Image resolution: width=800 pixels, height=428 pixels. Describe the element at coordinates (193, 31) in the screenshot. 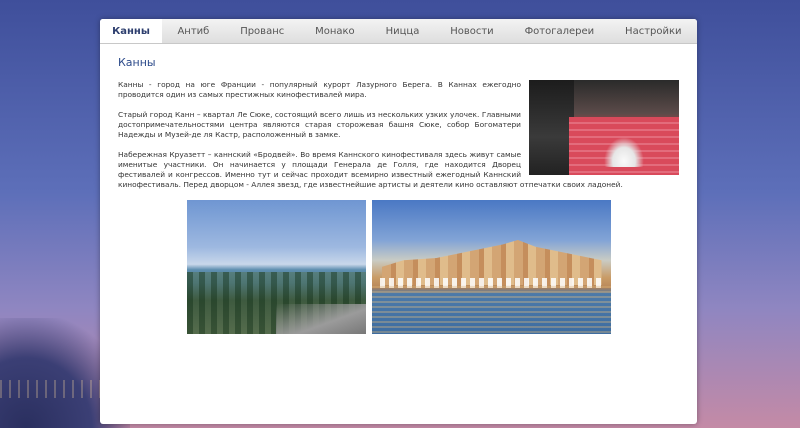

I see `nav-tab-antibes: Антиб` at that location.